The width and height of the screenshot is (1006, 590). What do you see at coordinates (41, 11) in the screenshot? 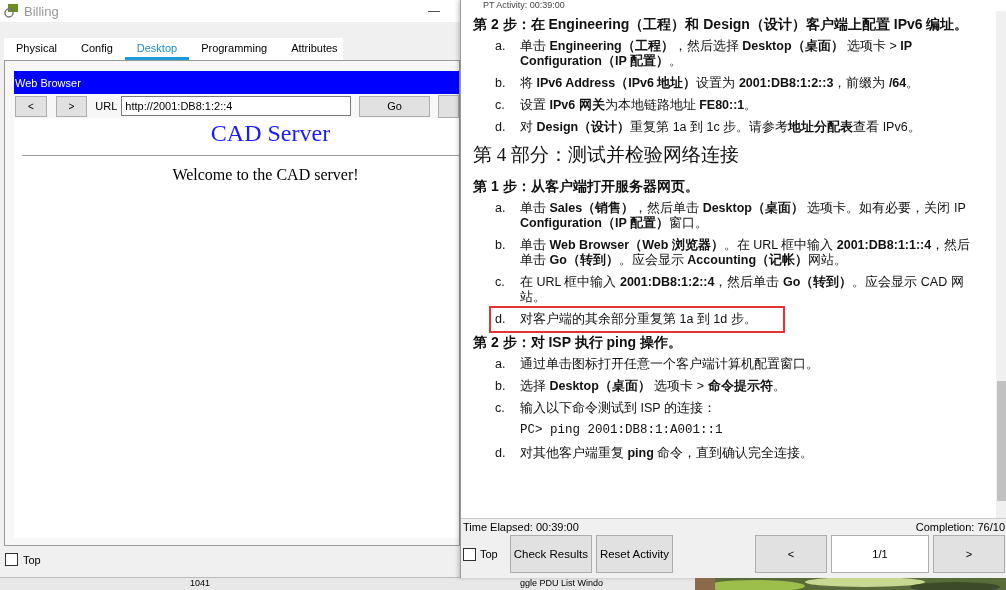
I see `window-title: Billing` at bounding box center [41, 11].